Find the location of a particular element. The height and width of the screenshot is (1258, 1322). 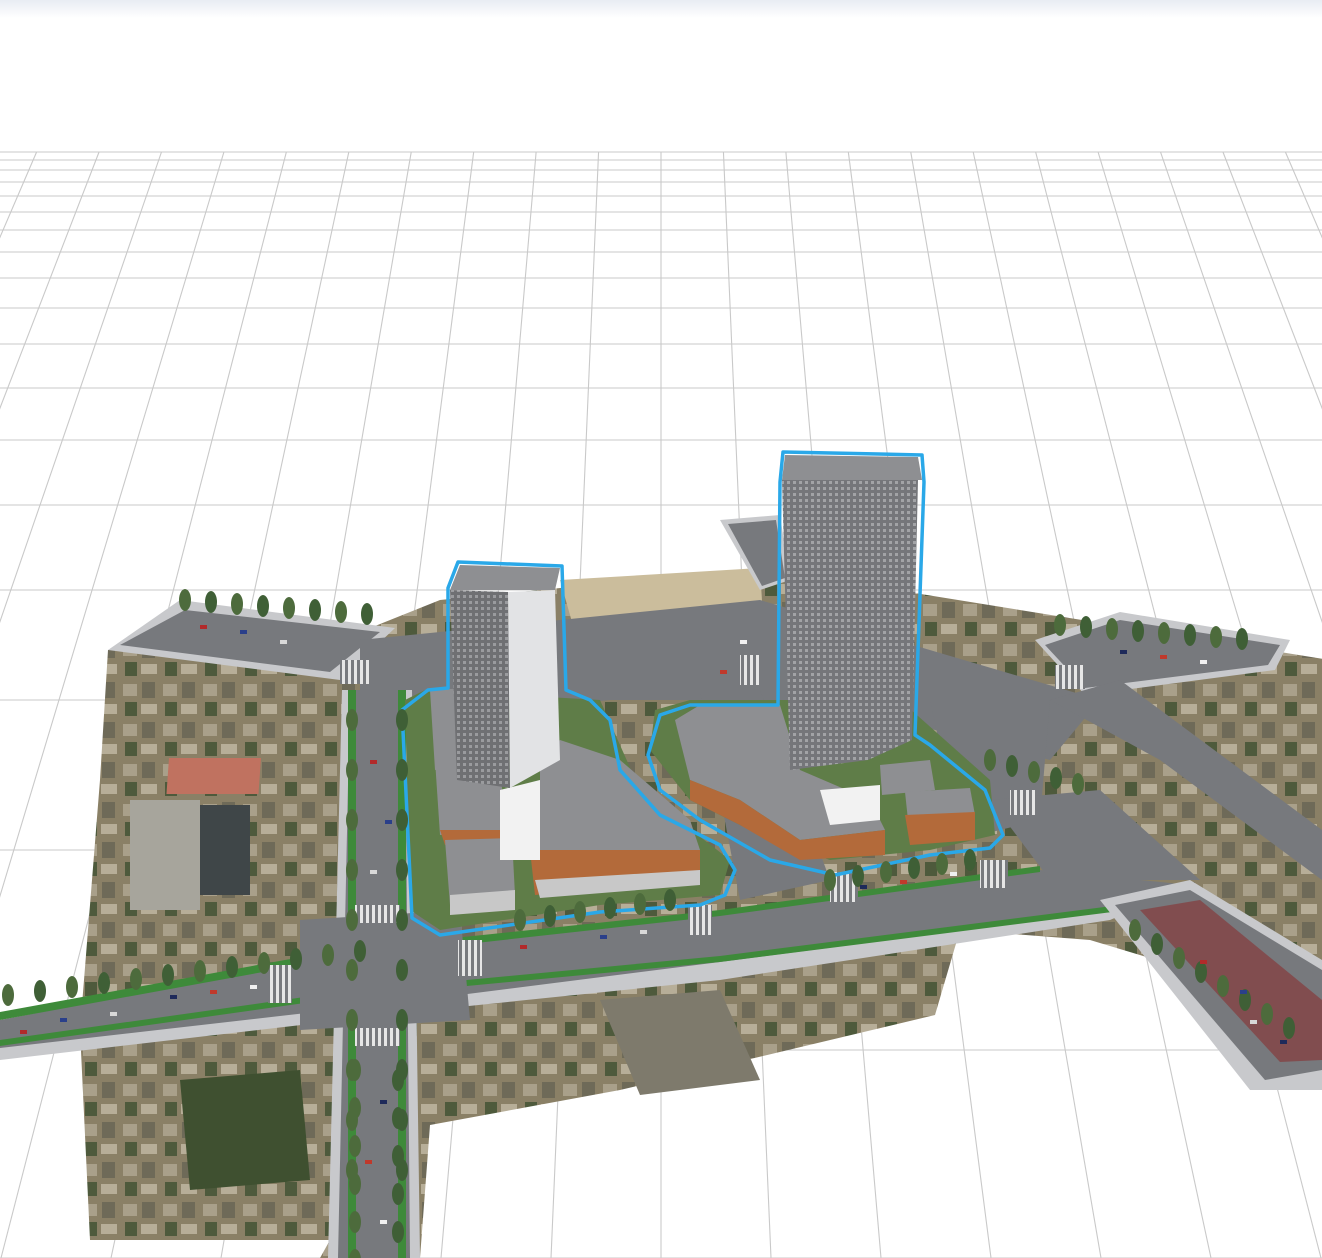

tower-west is located at coordinates (505, 676).